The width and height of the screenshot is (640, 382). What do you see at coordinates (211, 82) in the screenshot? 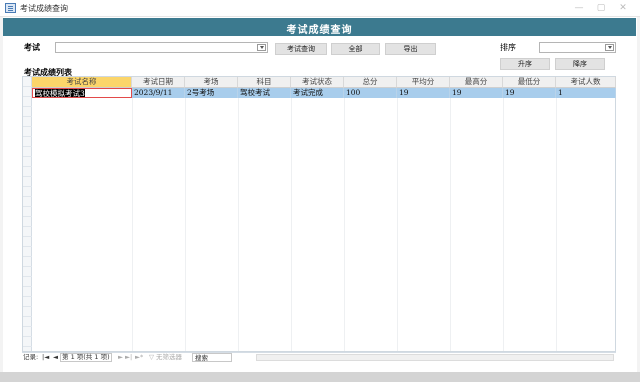
I see `column-header: 考场` at bounding box center [211, 82].